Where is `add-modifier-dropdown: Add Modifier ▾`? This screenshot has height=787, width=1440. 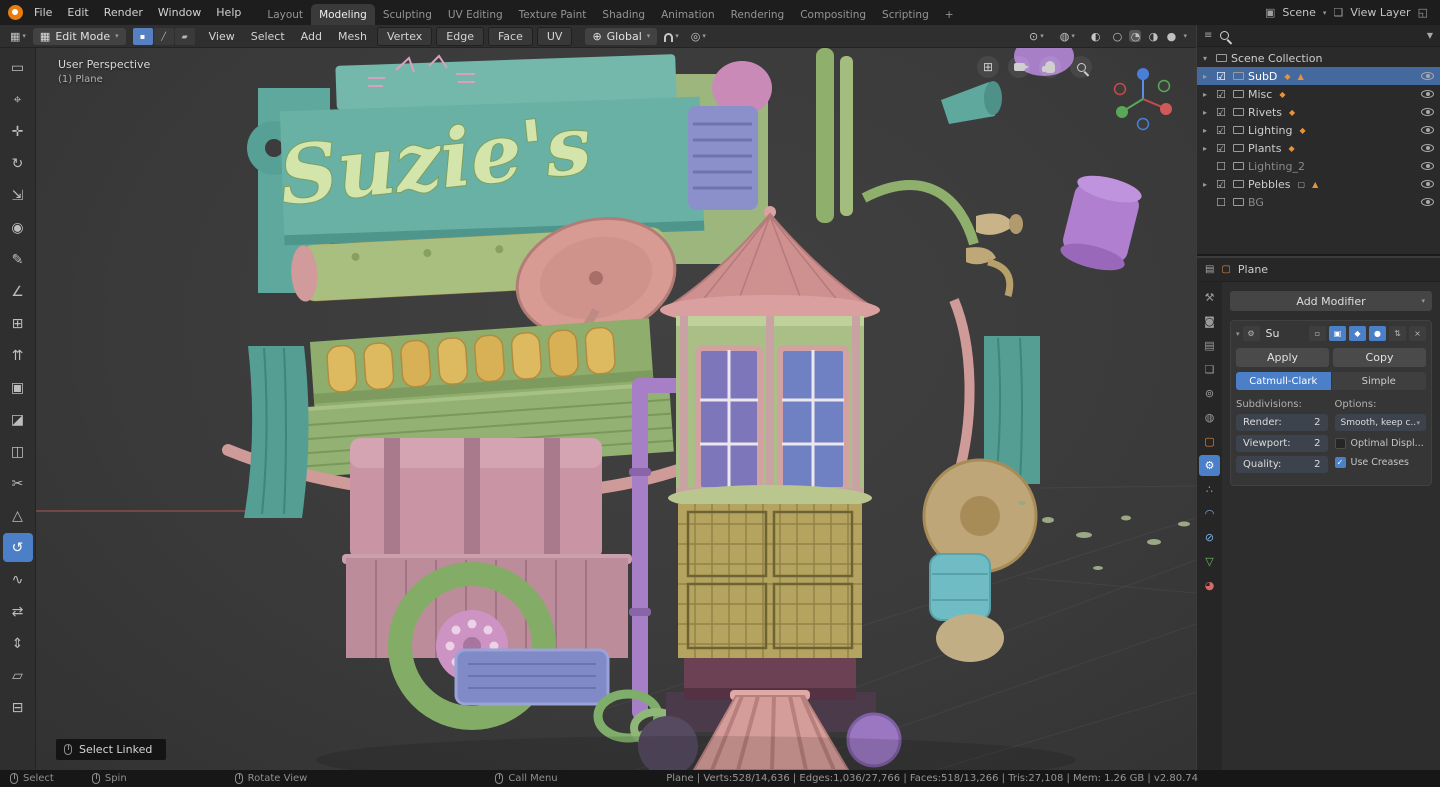
add-modifier-dropdown: Add Modifier ▾ is located at coordinates (1331, 301).